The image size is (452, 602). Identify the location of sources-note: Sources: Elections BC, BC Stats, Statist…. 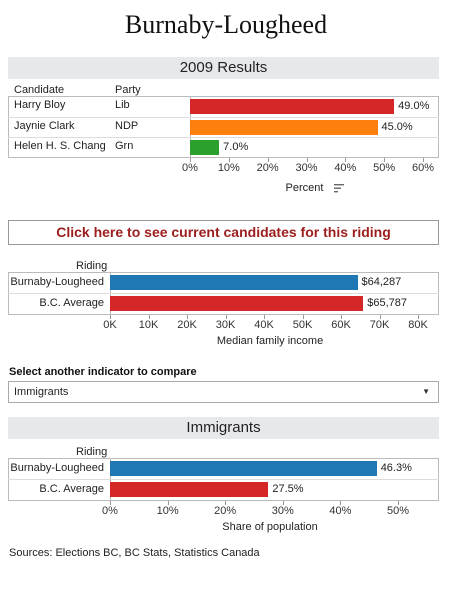
(134, 553).